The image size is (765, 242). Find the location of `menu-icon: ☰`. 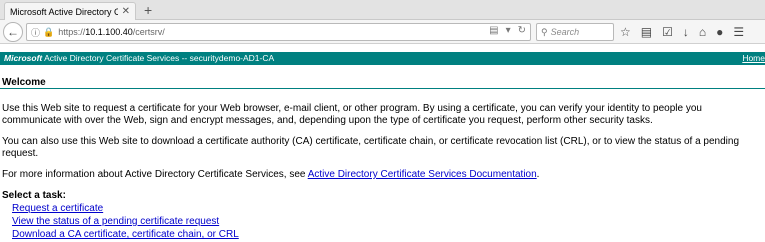

menu-icon: ☰ is located at coordinates (738, 32).